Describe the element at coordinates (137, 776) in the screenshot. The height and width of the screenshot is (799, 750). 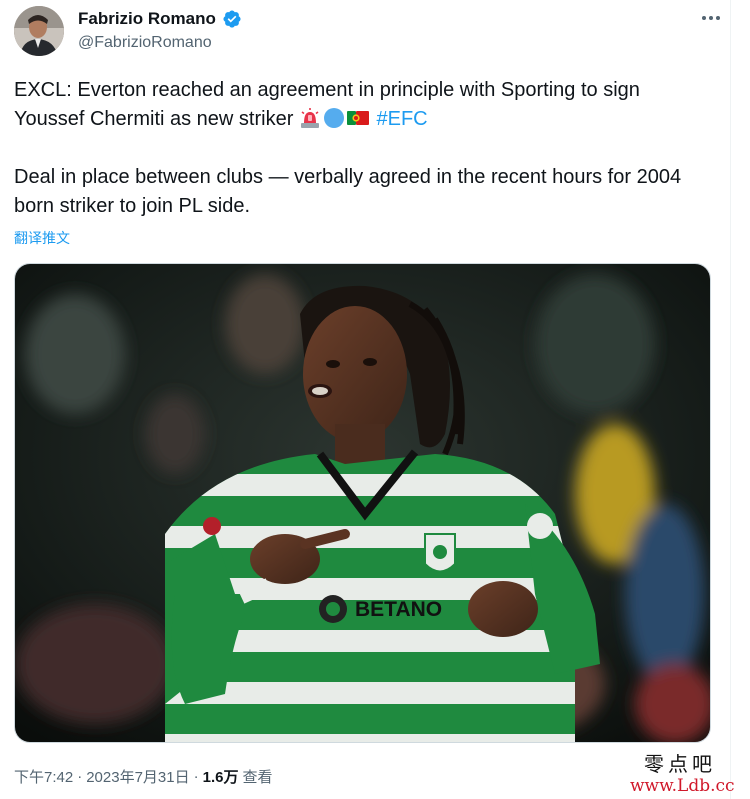
I see `tweet-date: 2023年7月31日` at that location.